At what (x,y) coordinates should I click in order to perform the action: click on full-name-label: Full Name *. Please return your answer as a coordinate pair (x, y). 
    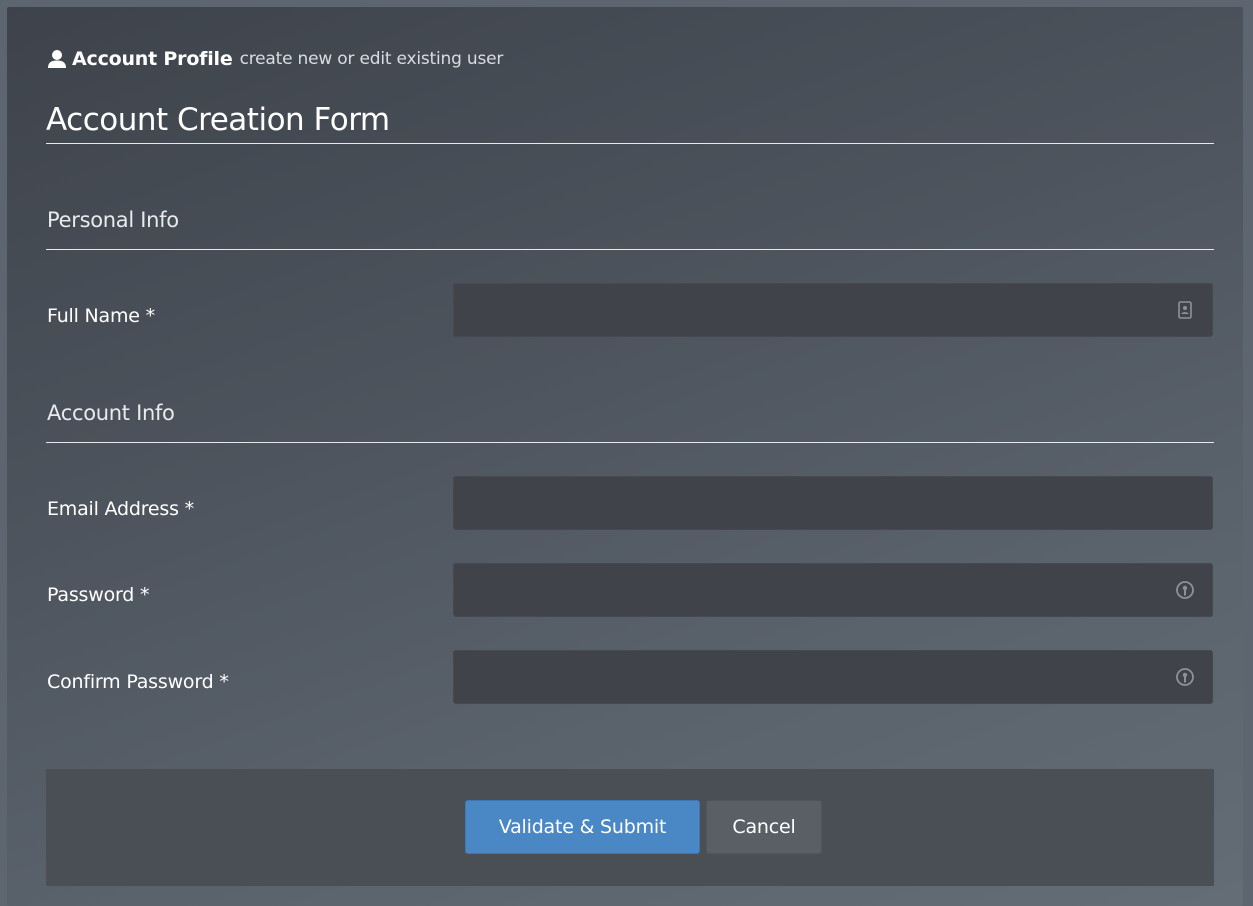
    Looking at the image, I should click on (101, 316).